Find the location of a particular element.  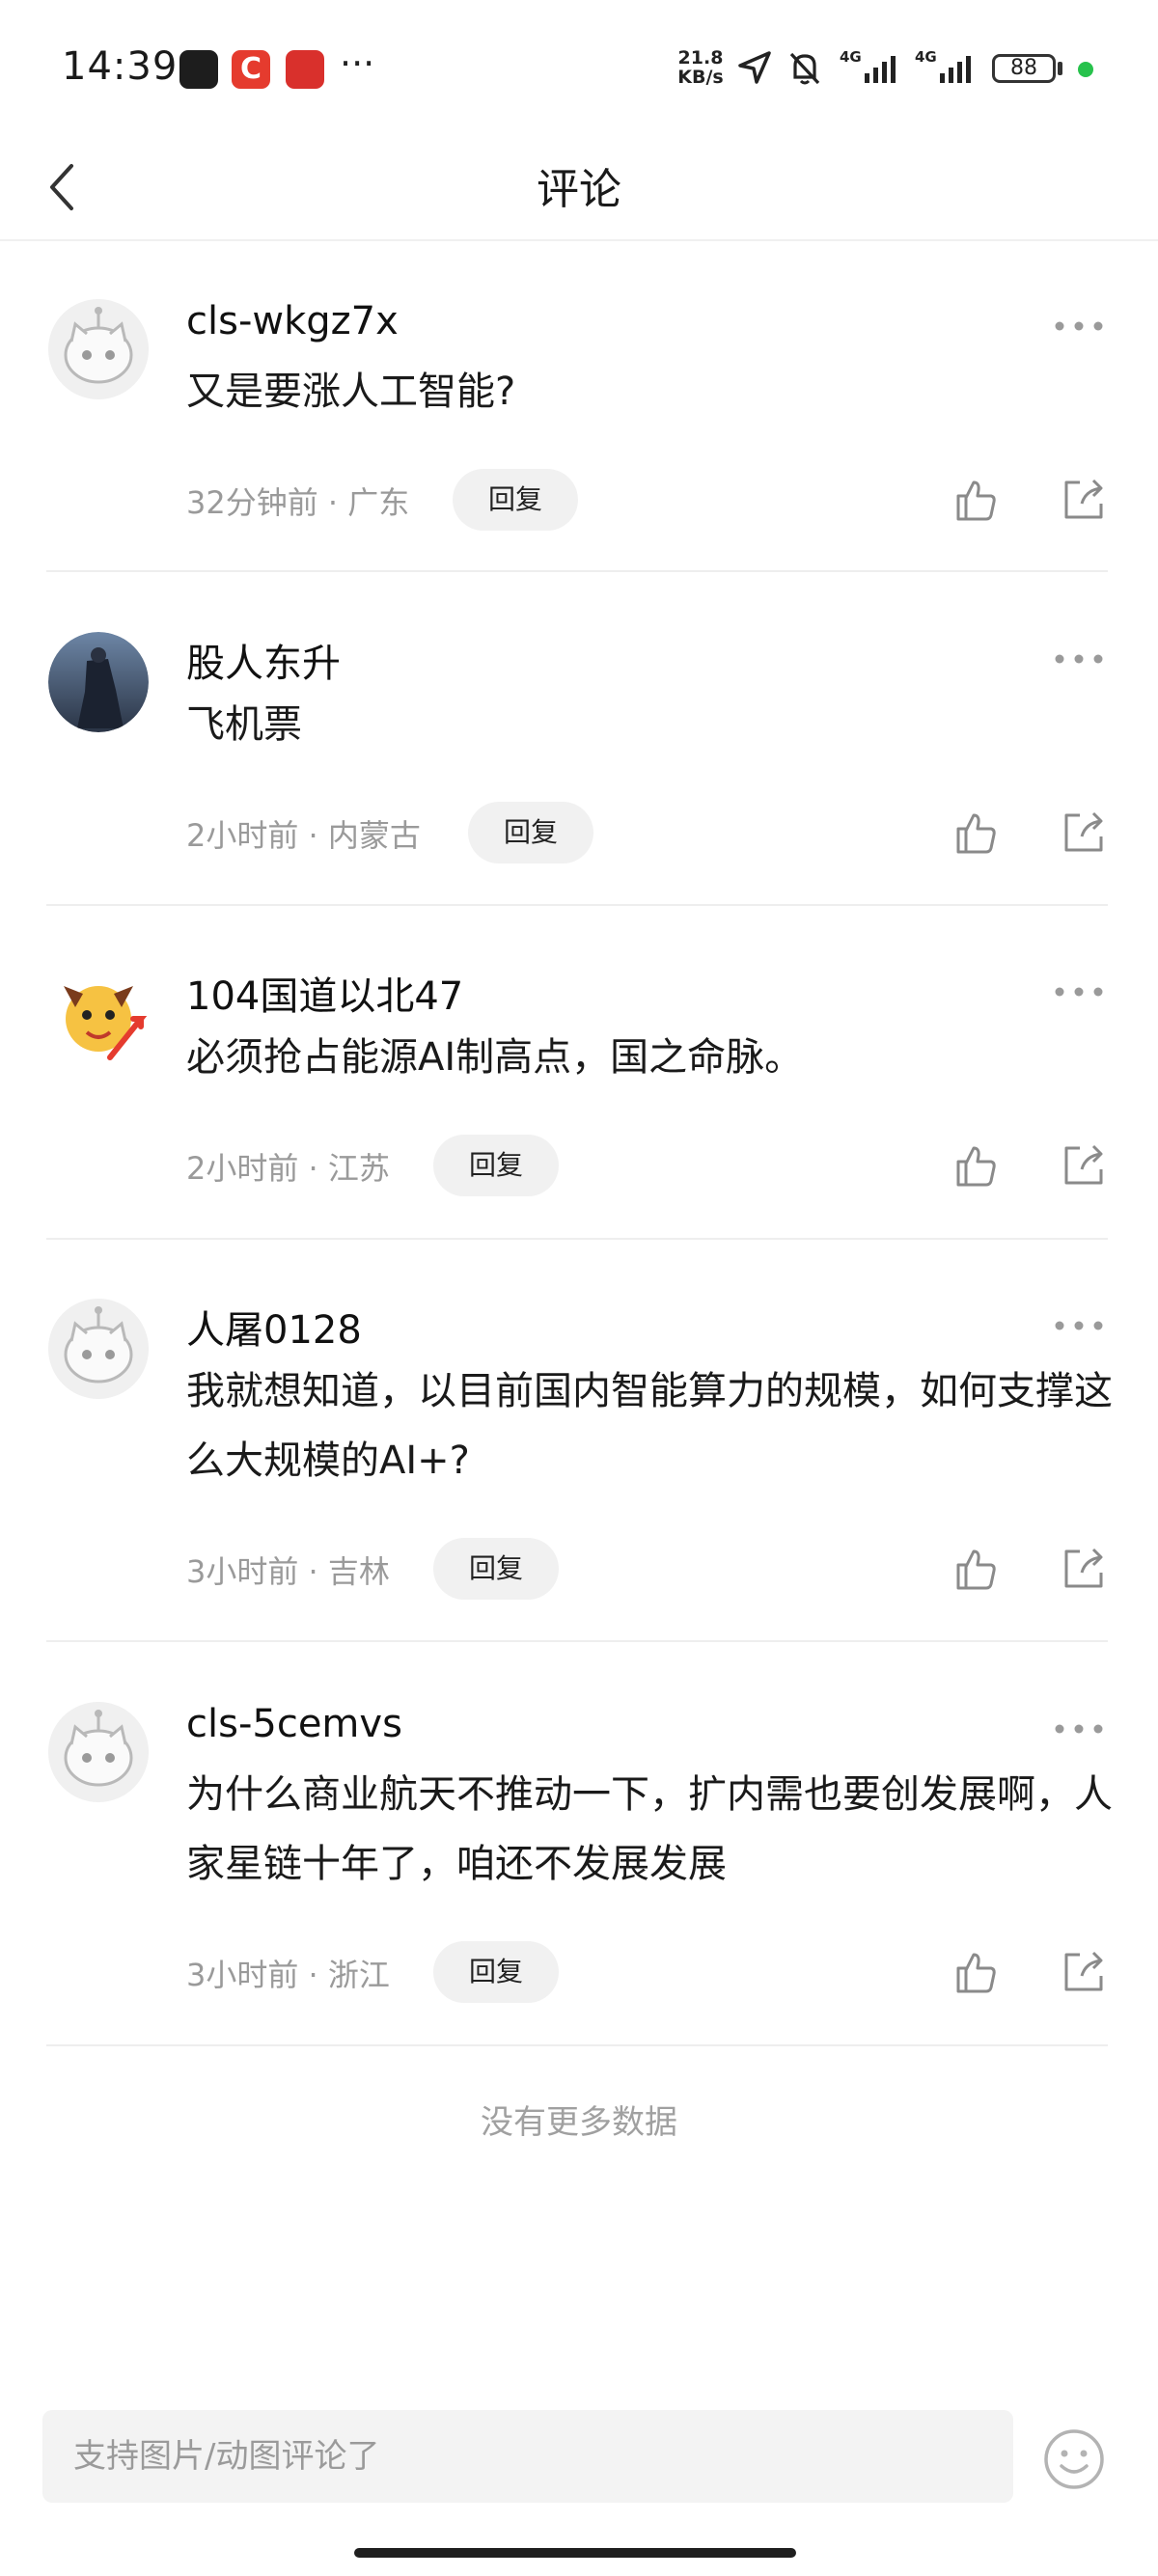

bell-off-icon is located at coordinates (804, 68).